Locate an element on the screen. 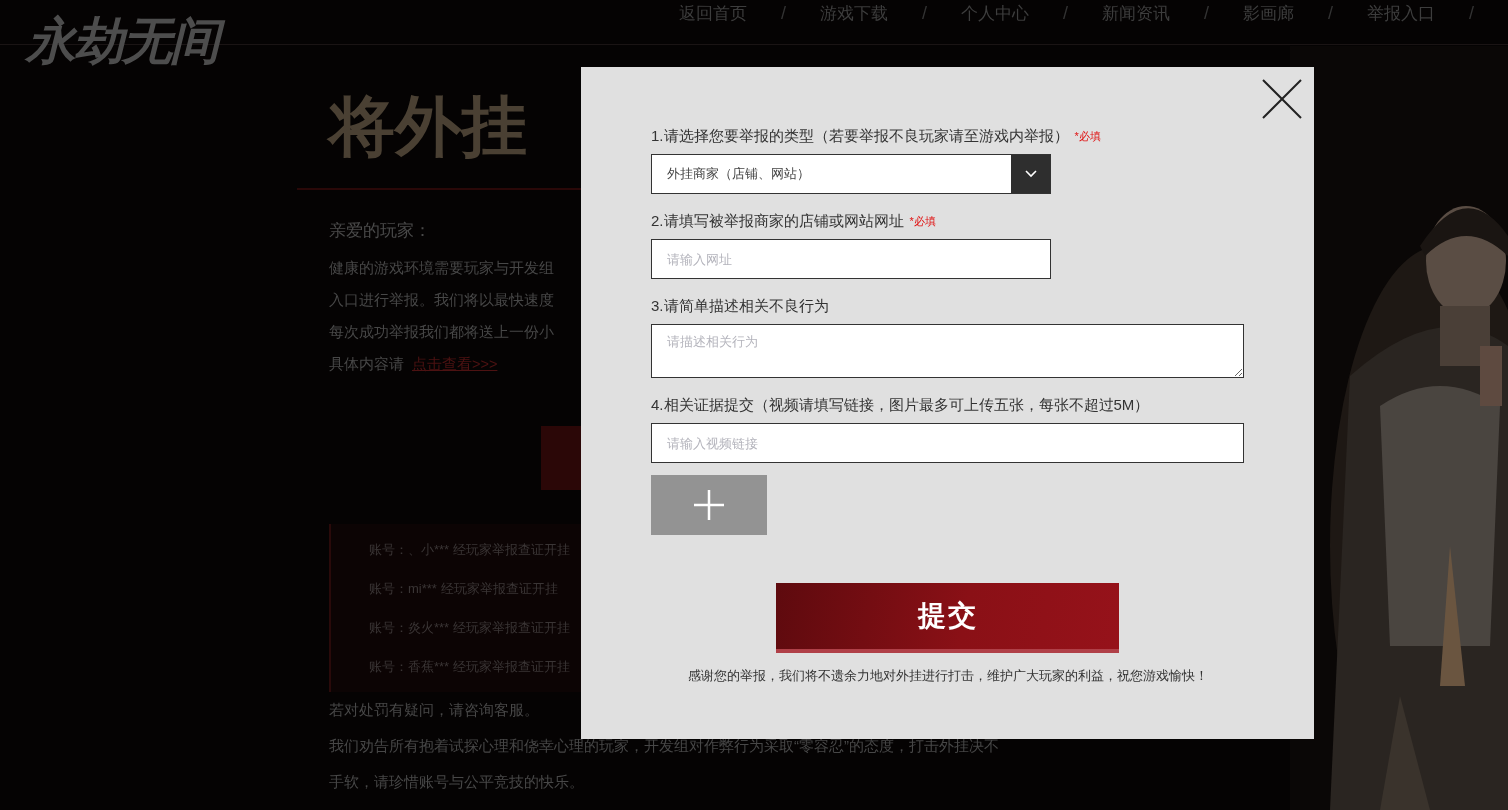 Image resolution: width=1508 pixels, height=810 pixels. plus-icon is located at coordinates (709, 505).